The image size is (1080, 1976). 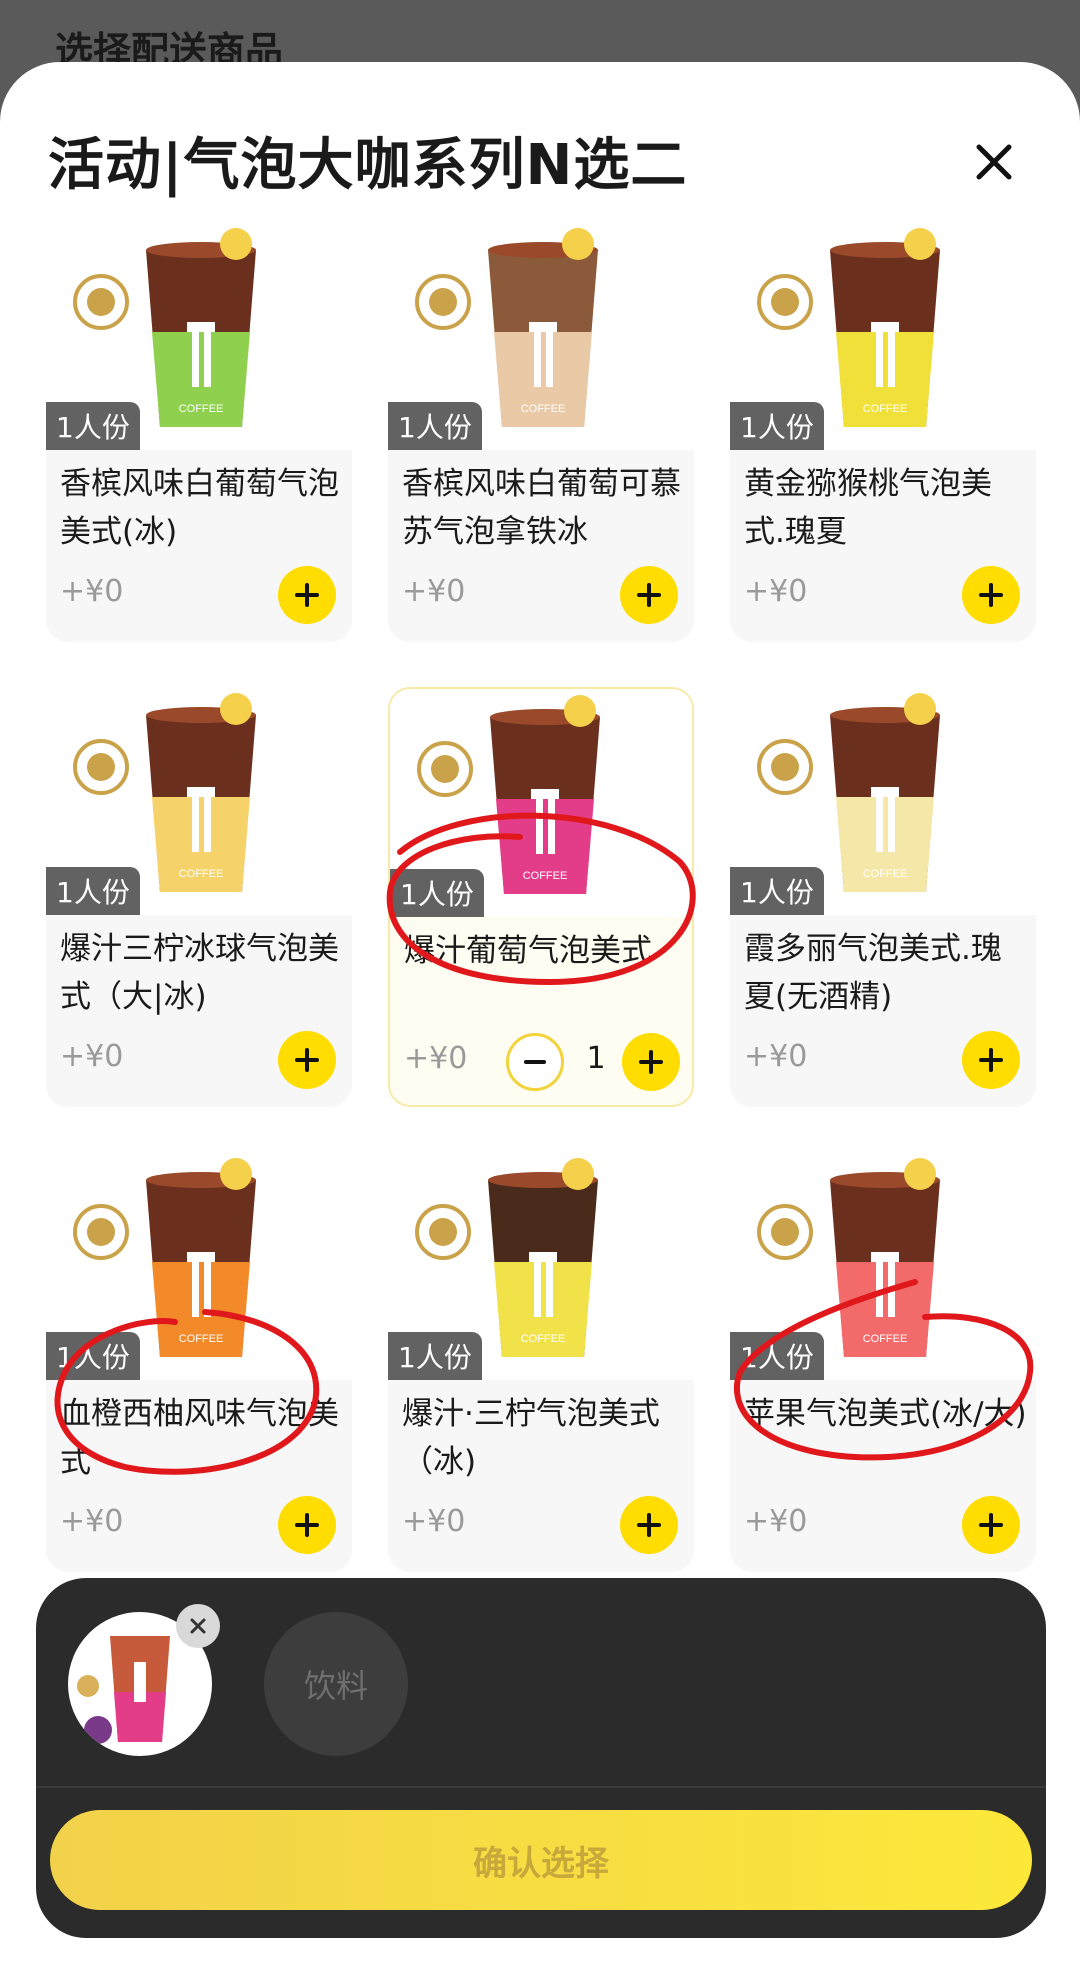 I want to click on minus-icon, so click(x=535, y=1062).